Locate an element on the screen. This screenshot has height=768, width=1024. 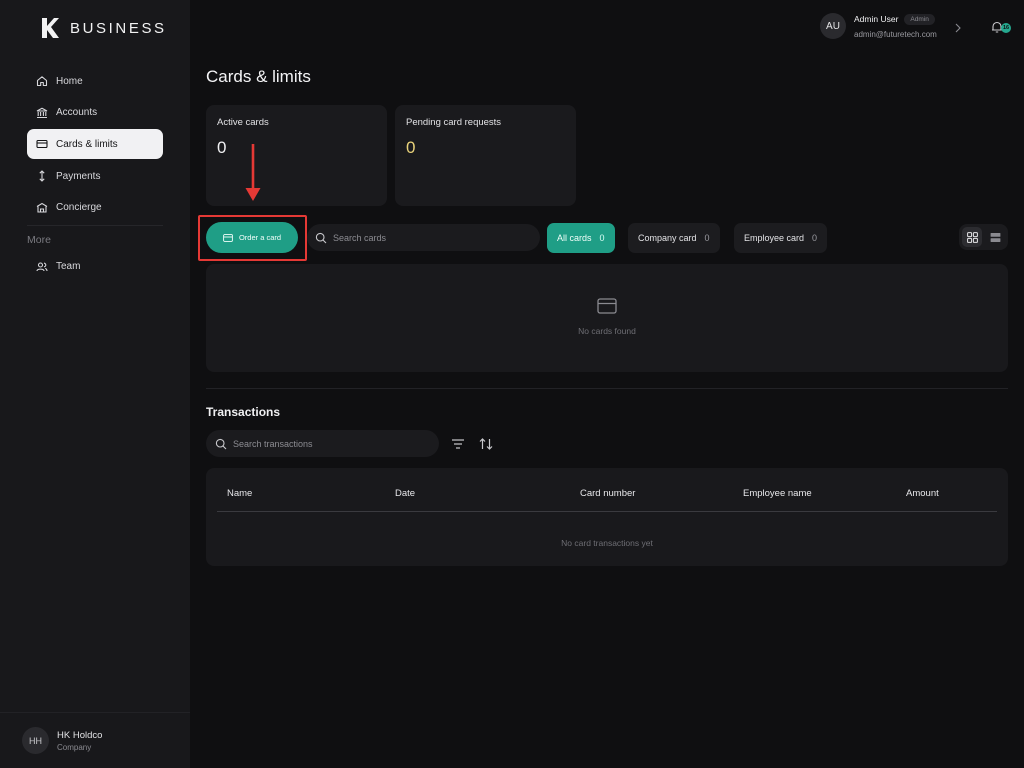
sidebar-item-label: Home is located at coordinates (69, 81).